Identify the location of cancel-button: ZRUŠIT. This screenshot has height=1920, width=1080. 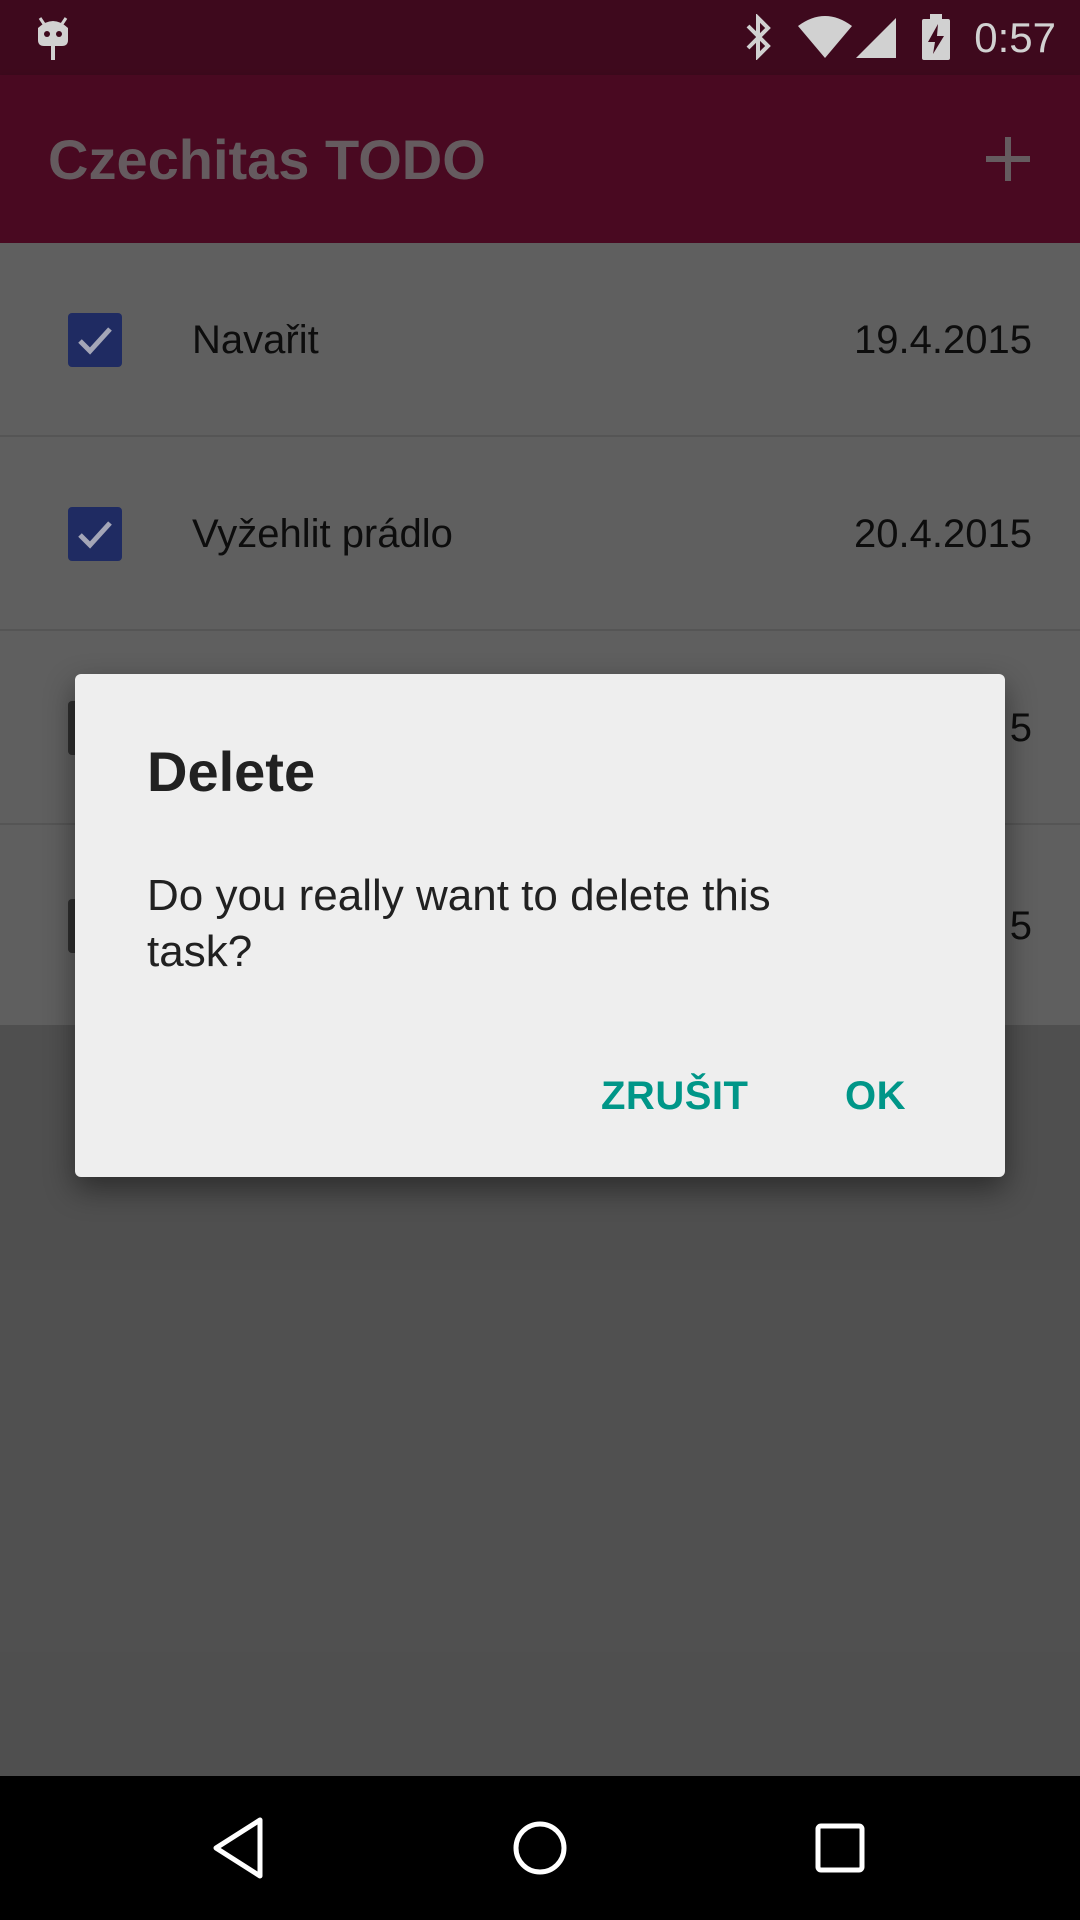
(674, 1096).